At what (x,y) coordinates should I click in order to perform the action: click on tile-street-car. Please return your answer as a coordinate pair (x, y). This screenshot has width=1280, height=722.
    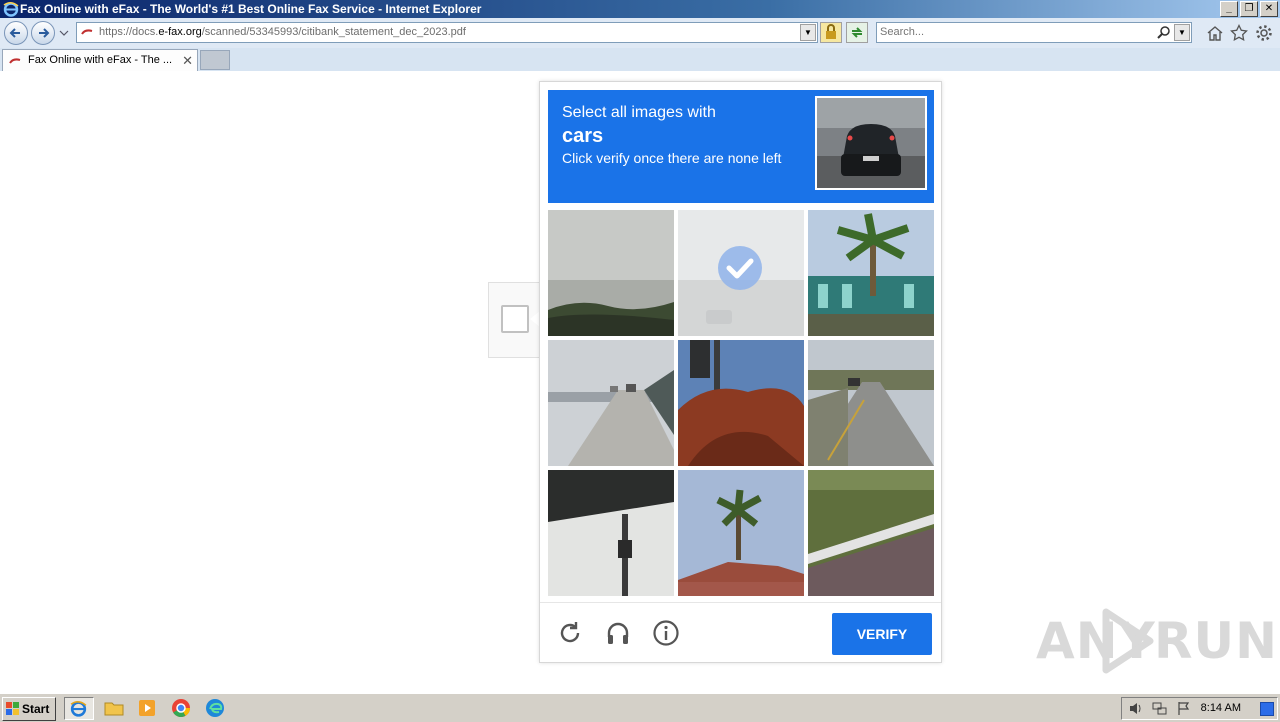
    Looking at the image, I should click on (741, 273).